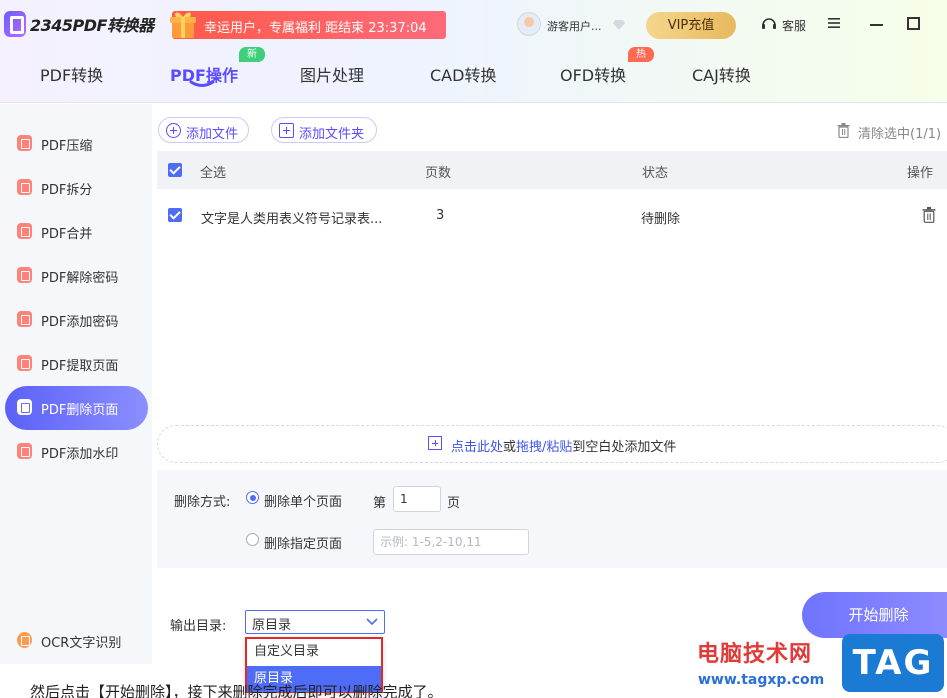  I want to click on add-file-label: 添加文件, so click(212, 134).